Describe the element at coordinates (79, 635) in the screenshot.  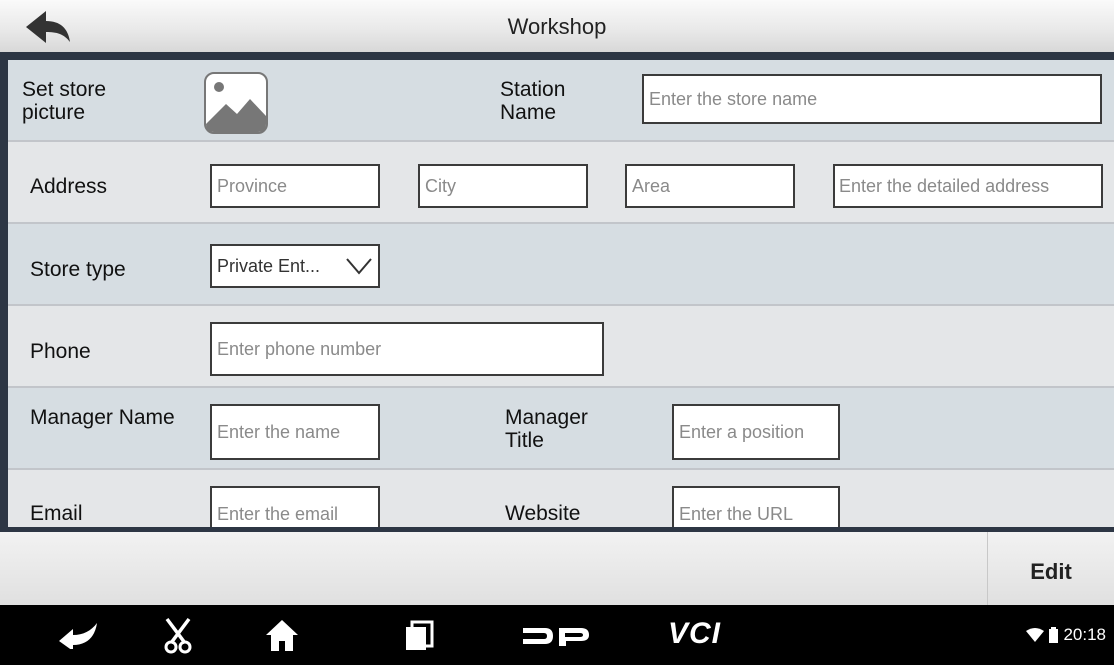
I see `back-icon` at that location.